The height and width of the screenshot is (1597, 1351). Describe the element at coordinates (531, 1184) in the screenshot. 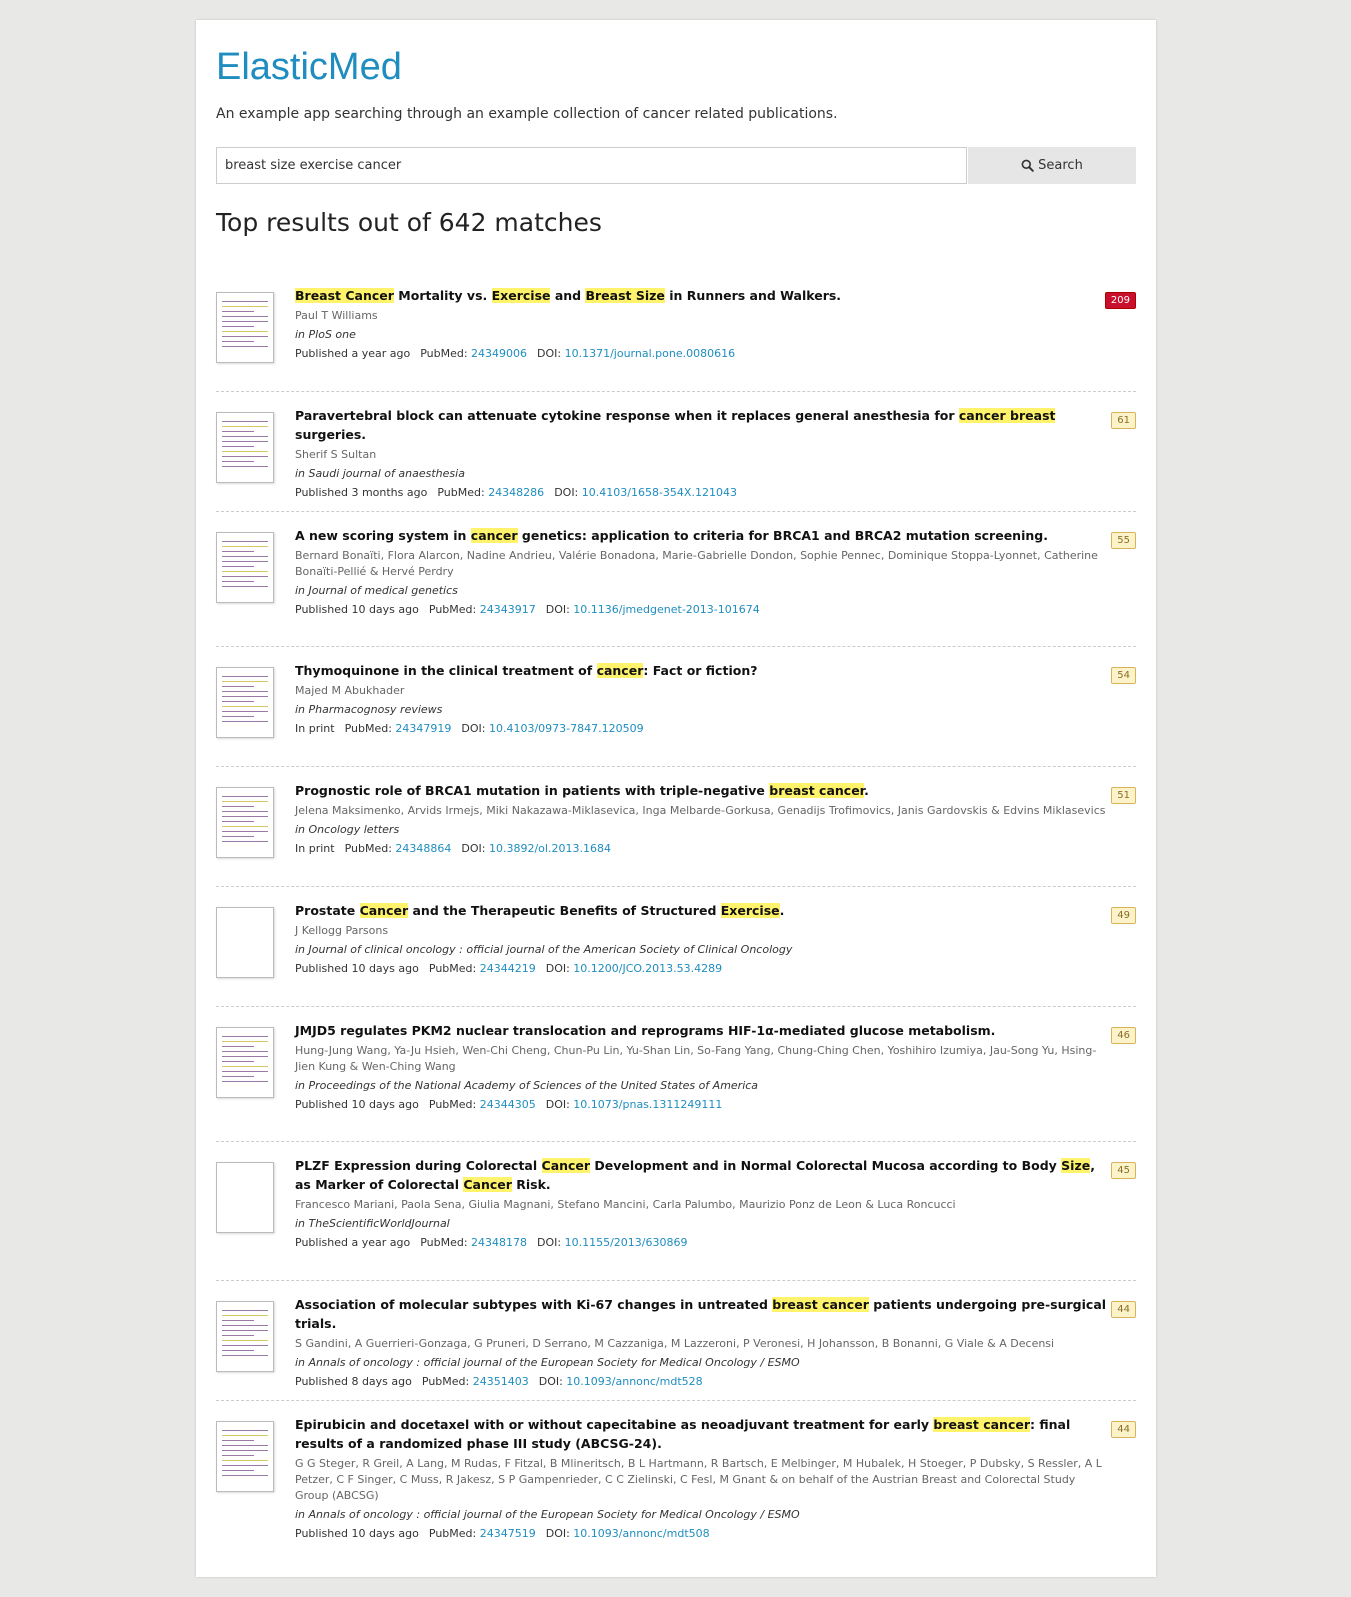

I see `title-text: Risk.` at that location.